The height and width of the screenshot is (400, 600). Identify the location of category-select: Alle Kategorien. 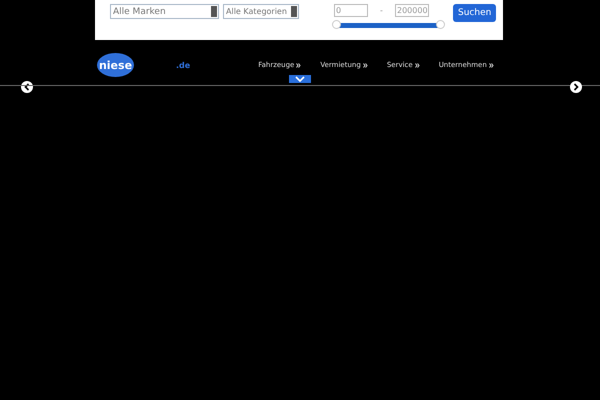
(261, 11).